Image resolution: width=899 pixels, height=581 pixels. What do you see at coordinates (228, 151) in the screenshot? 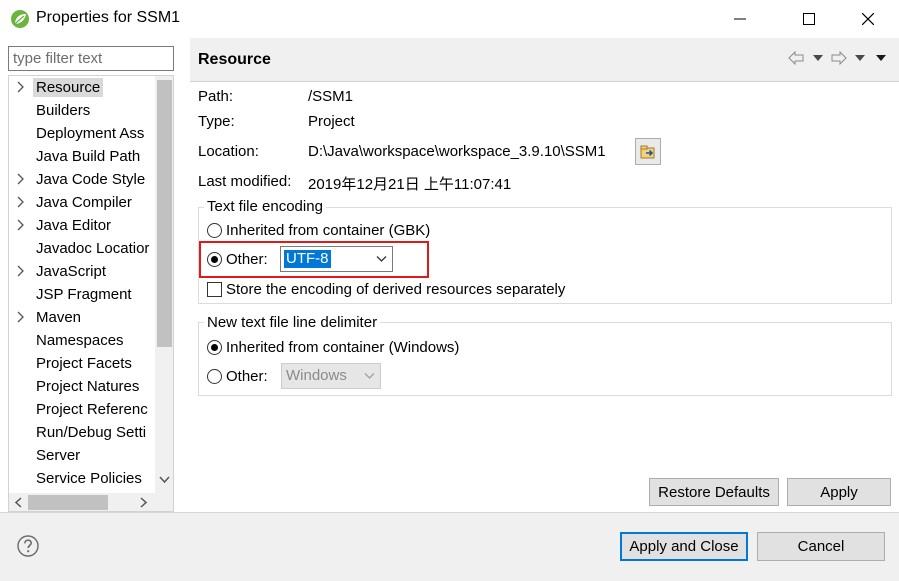
I see `location-label: Location:` at bounding box center [228, 151].